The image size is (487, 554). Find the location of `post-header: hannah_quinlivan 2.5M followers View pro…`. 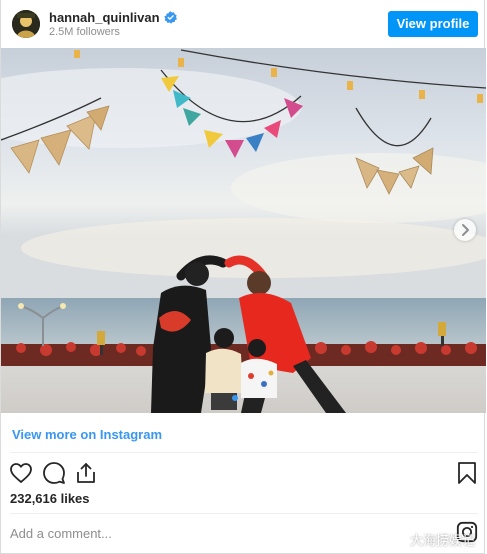

post-header: hannah_quinlivan 2.5M followers View pro… is located at coordinates (243, 24).